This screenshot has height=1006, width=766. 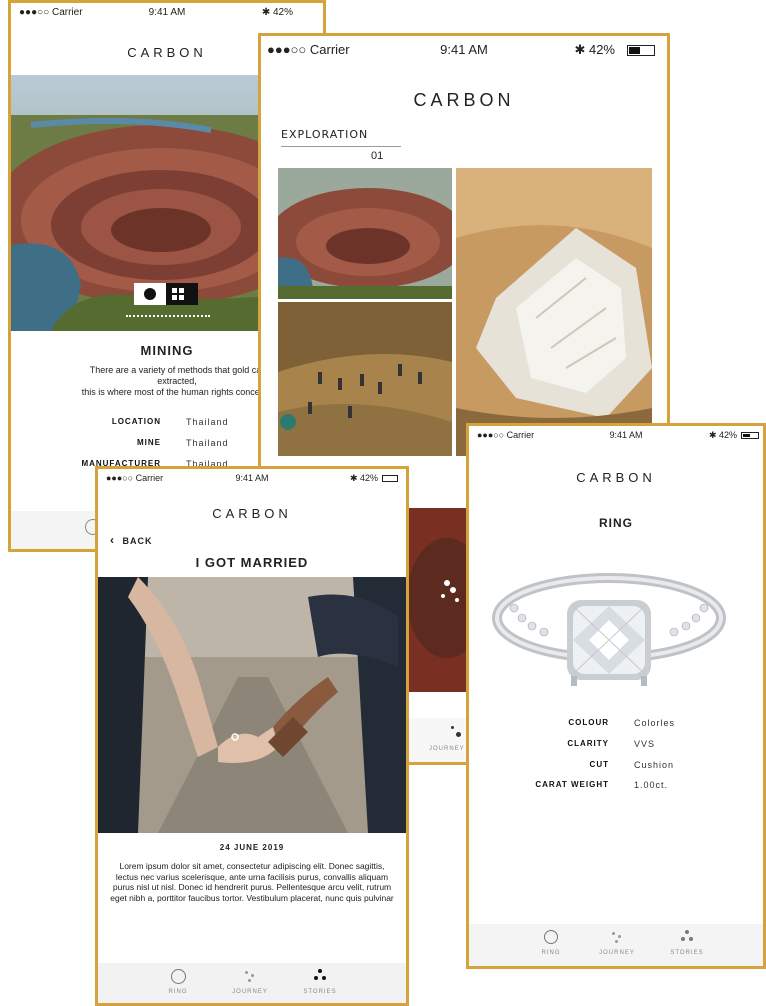 I want to click on back-button: ‹ BACK, so click(x=131, y=540).